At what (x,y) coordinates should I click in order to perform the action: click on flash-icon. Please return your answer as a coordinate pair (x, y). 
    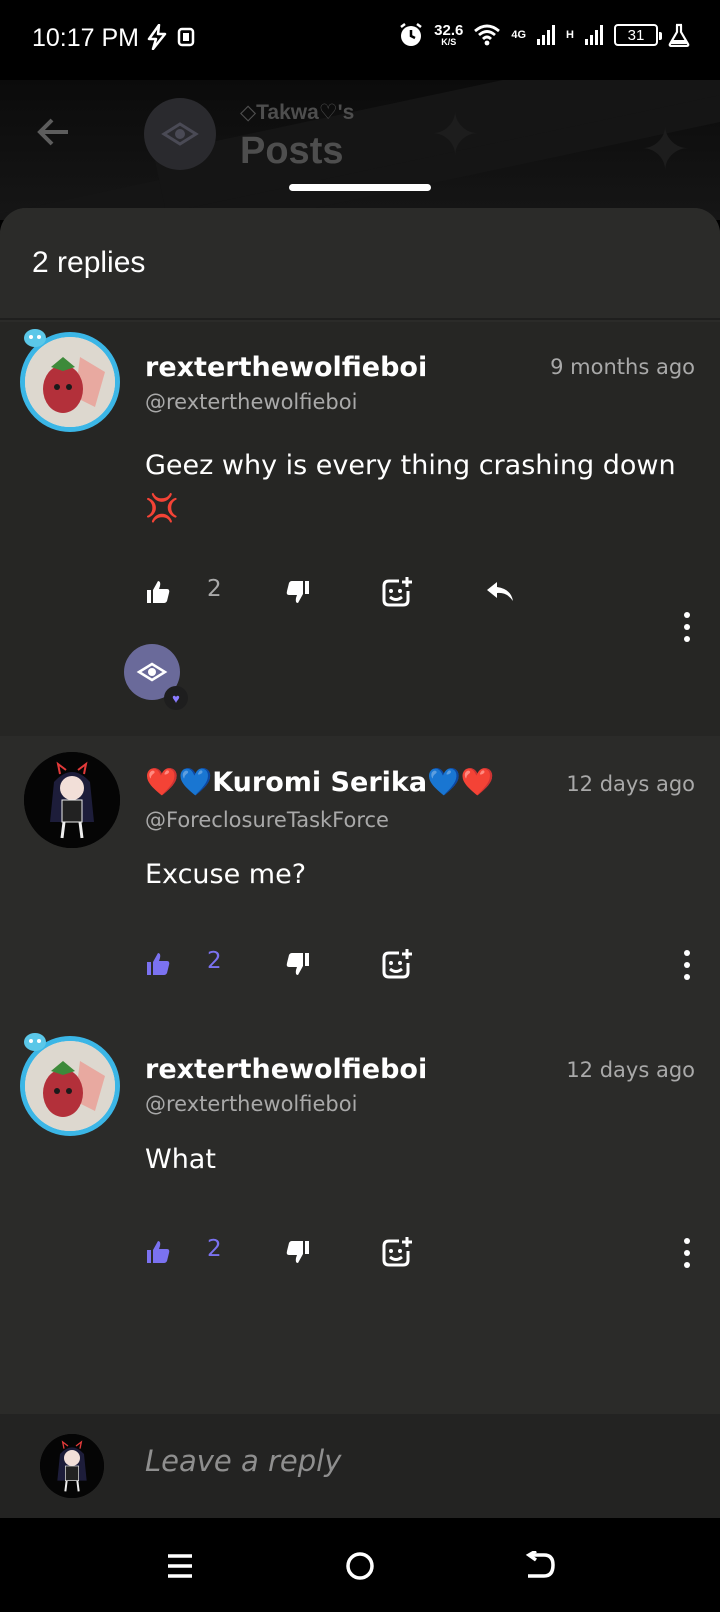
    Looking at the image, I should click on (157, 37).